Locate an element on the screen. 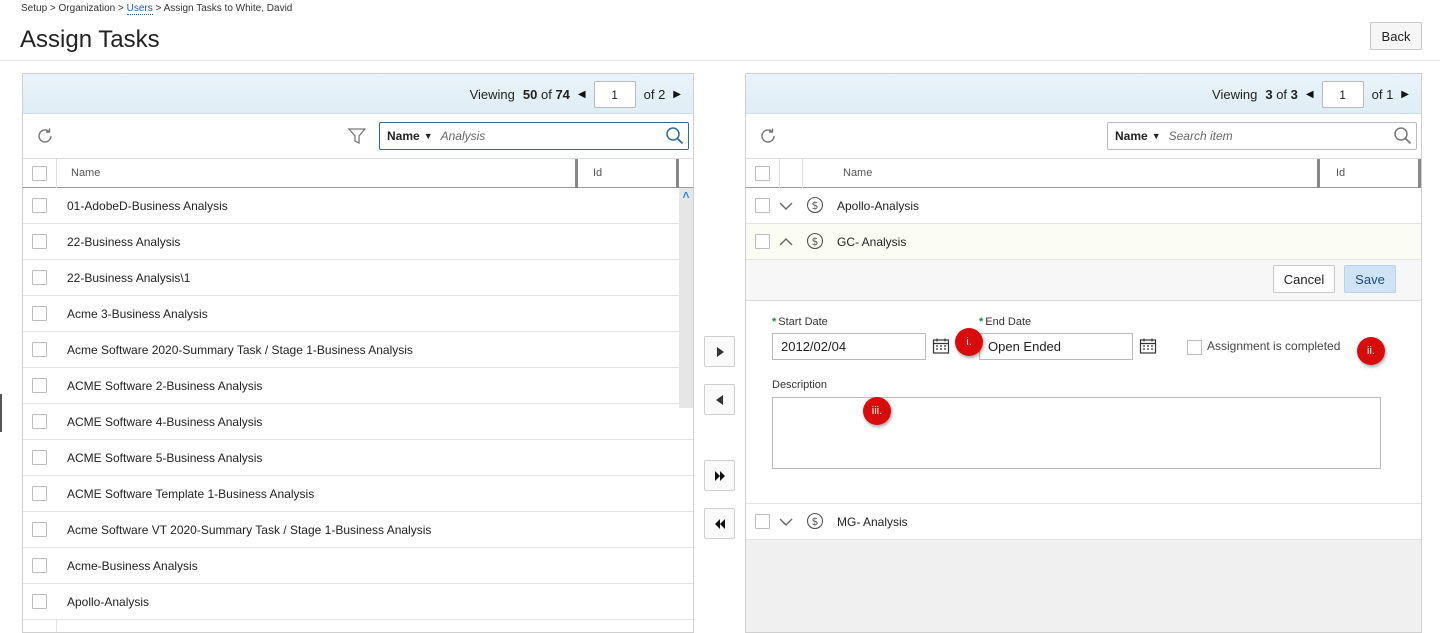 This screenshot has height=633, width=1440. table-row: $ Apollo-Analysis is located at coordinates (1083, 206).